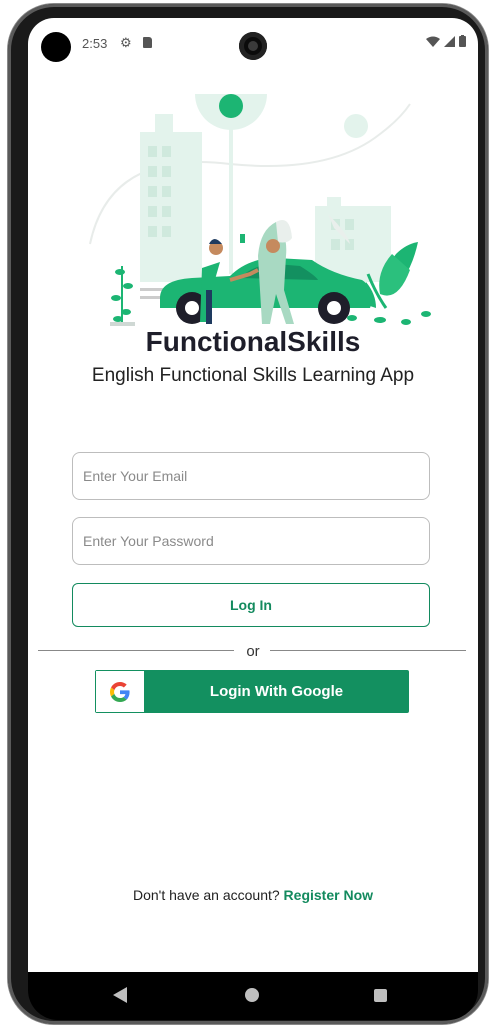  I want to click on signal-icon, so click(449, 41).